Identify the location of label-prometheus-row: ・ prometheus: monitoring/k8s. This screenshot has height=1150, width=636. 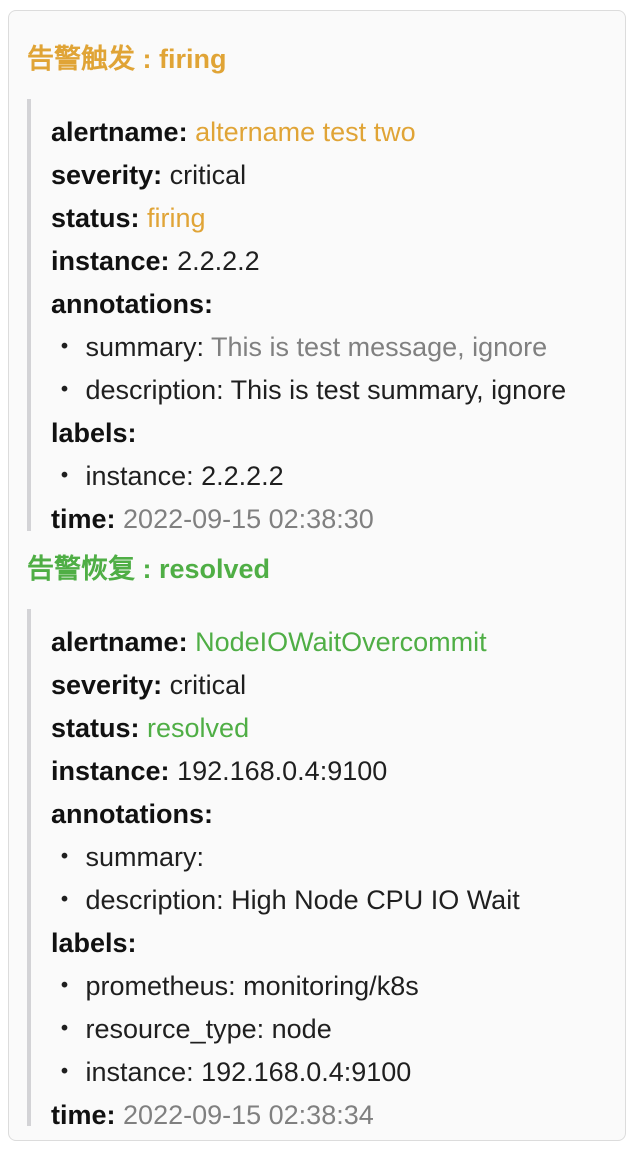
(235, 986).